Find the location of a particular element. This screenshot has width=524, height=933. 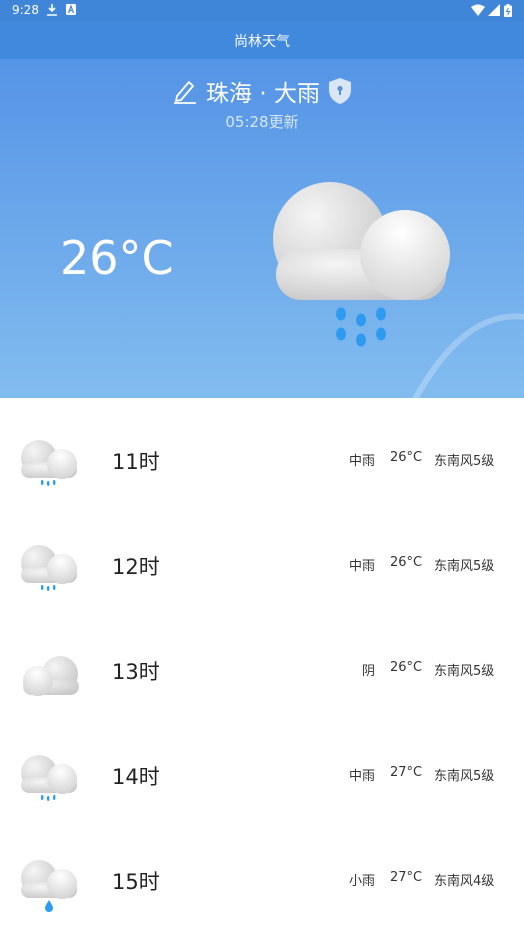

location-row: 珠海 · 大雨 is located at coordinates (262, 91).